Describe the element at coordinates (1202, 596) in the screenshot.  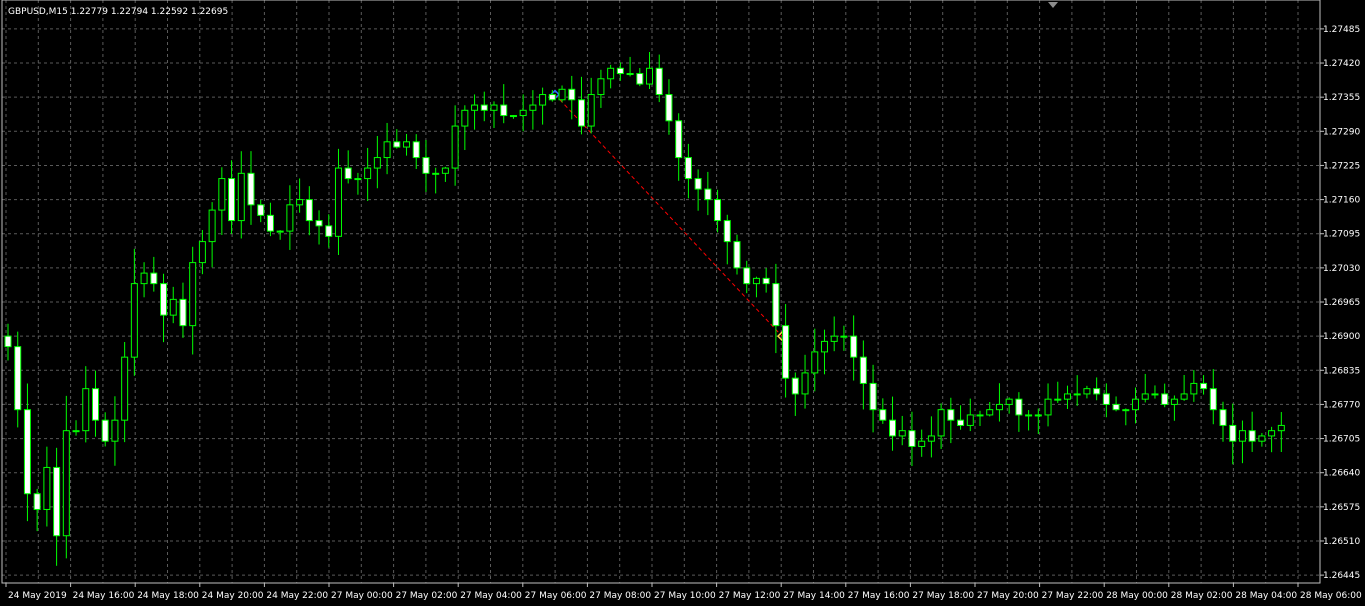
I see `x-tick-label: 28 May 02:00` at that location.